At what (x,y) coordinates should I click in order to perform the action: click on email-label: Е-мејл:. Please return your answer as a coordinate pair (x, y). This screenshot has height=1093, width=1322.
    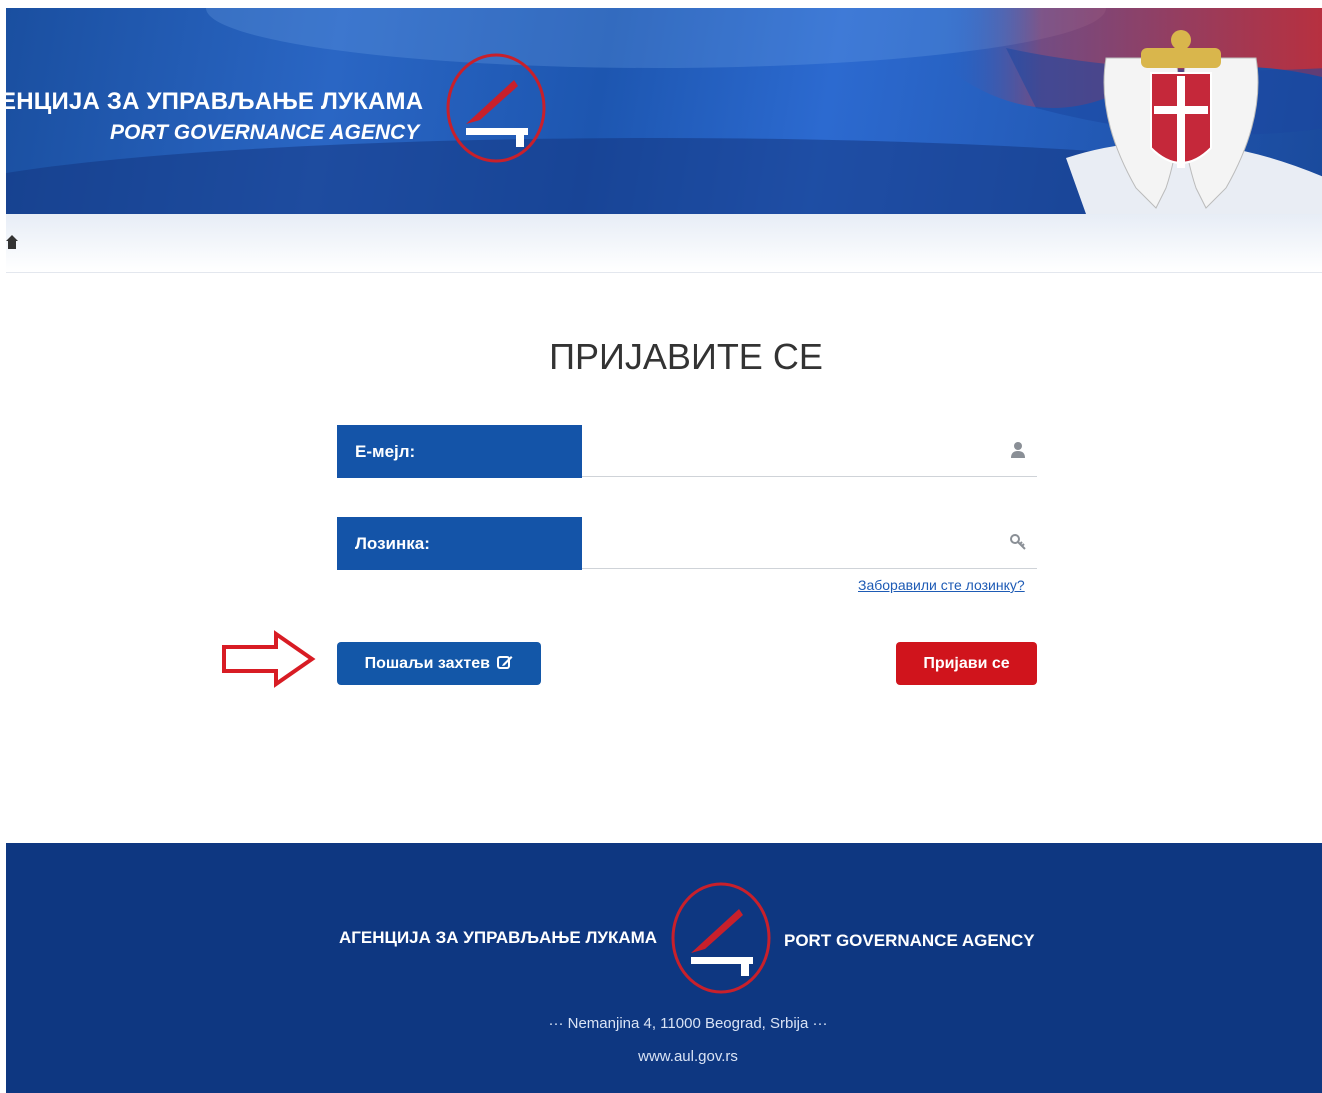
    Looking at the image, I should click on (459, 451).